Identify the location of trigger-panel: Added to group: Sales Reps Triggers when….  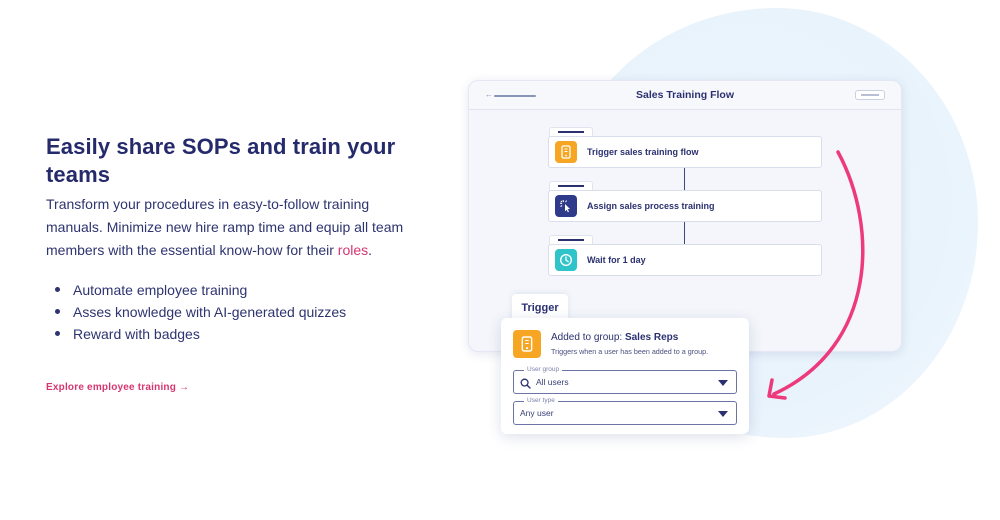
(625, 376).